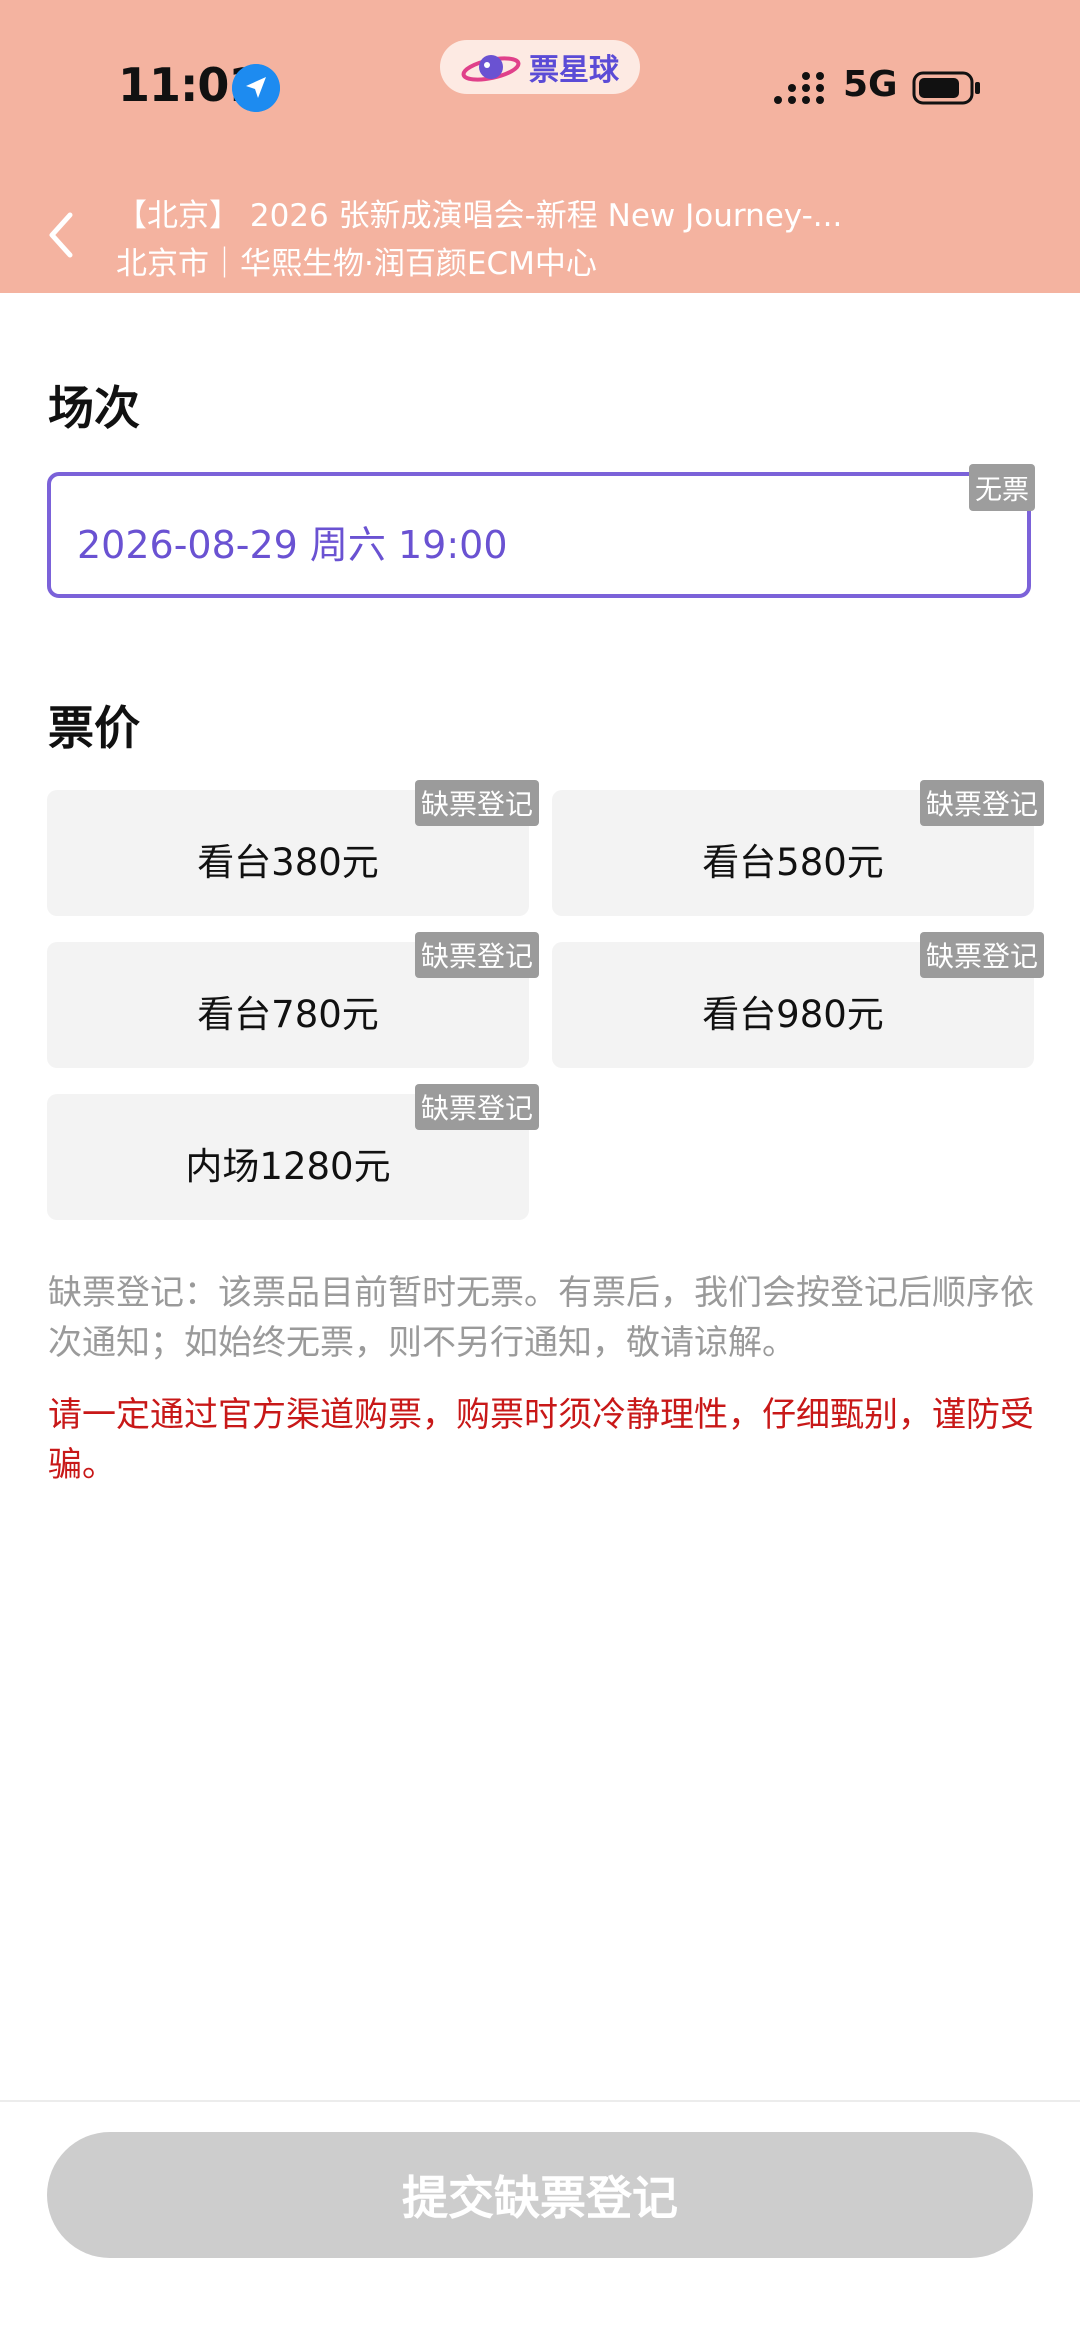 The width and height of the screenshot is (1080, 2348). What do you see at coordinates (946, 88) in the screenshot?
I see `battery-icon` at bounding box center [946, 88].